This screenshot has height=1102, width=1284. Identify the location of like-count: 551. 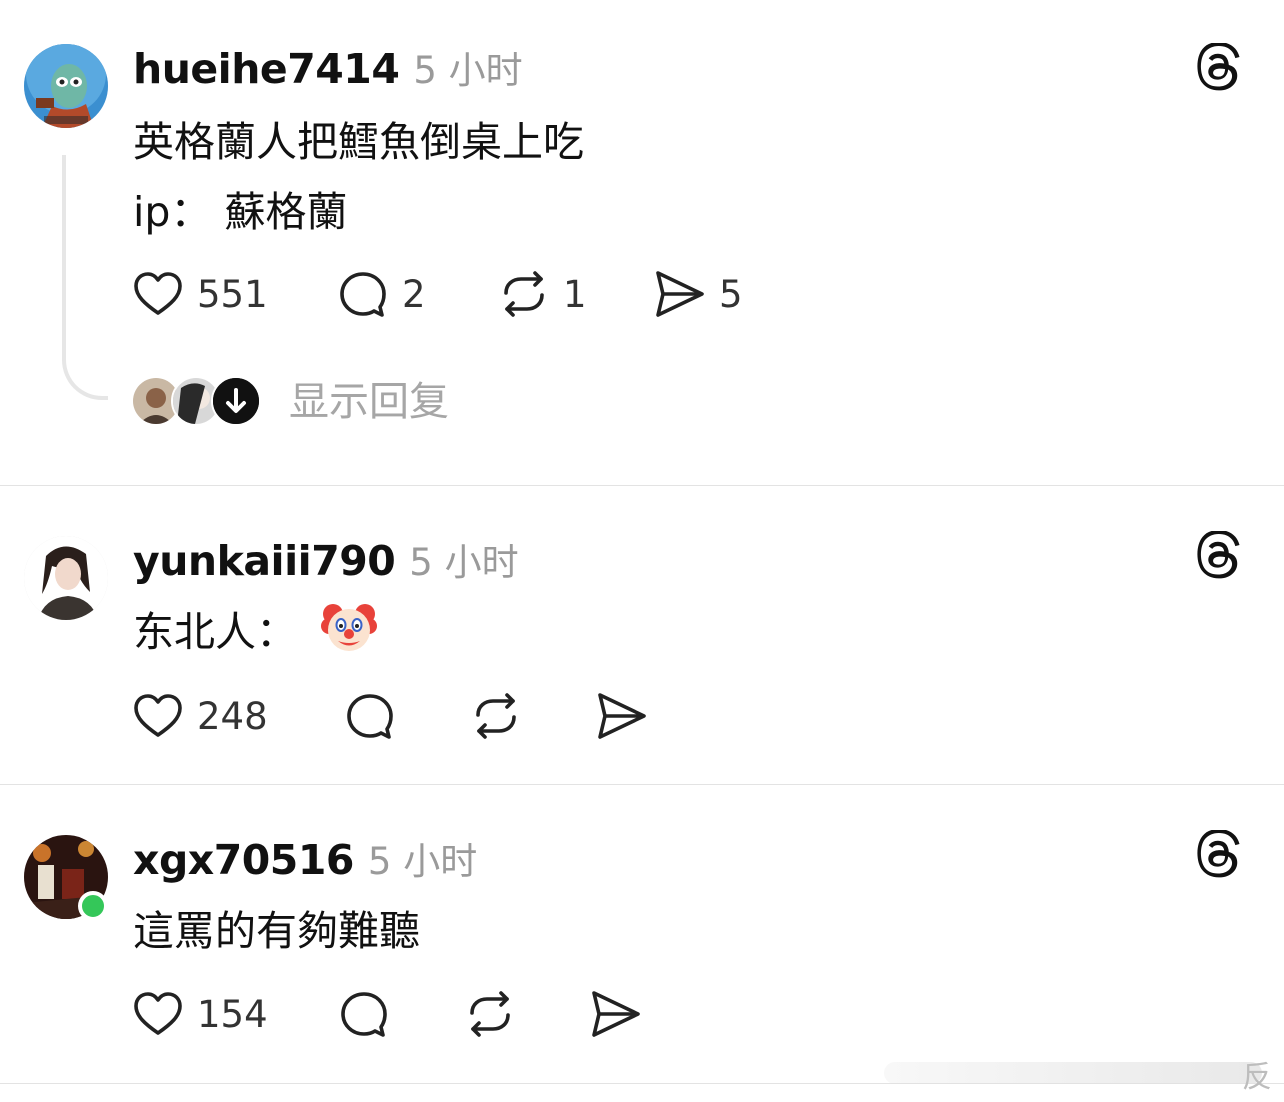
(232, 294).